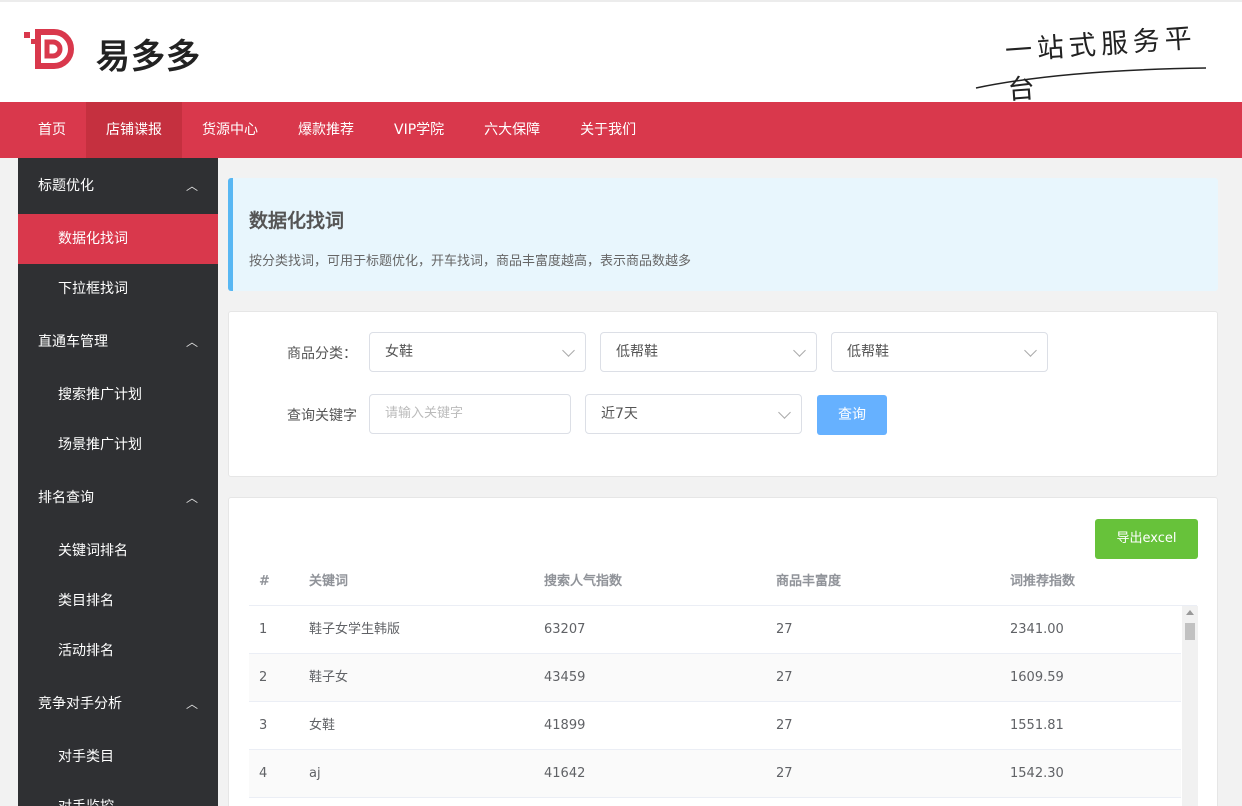 The image size is (1242, 806). I want to click on cell-recommend-index: 1542.30, so click(1037, 773).